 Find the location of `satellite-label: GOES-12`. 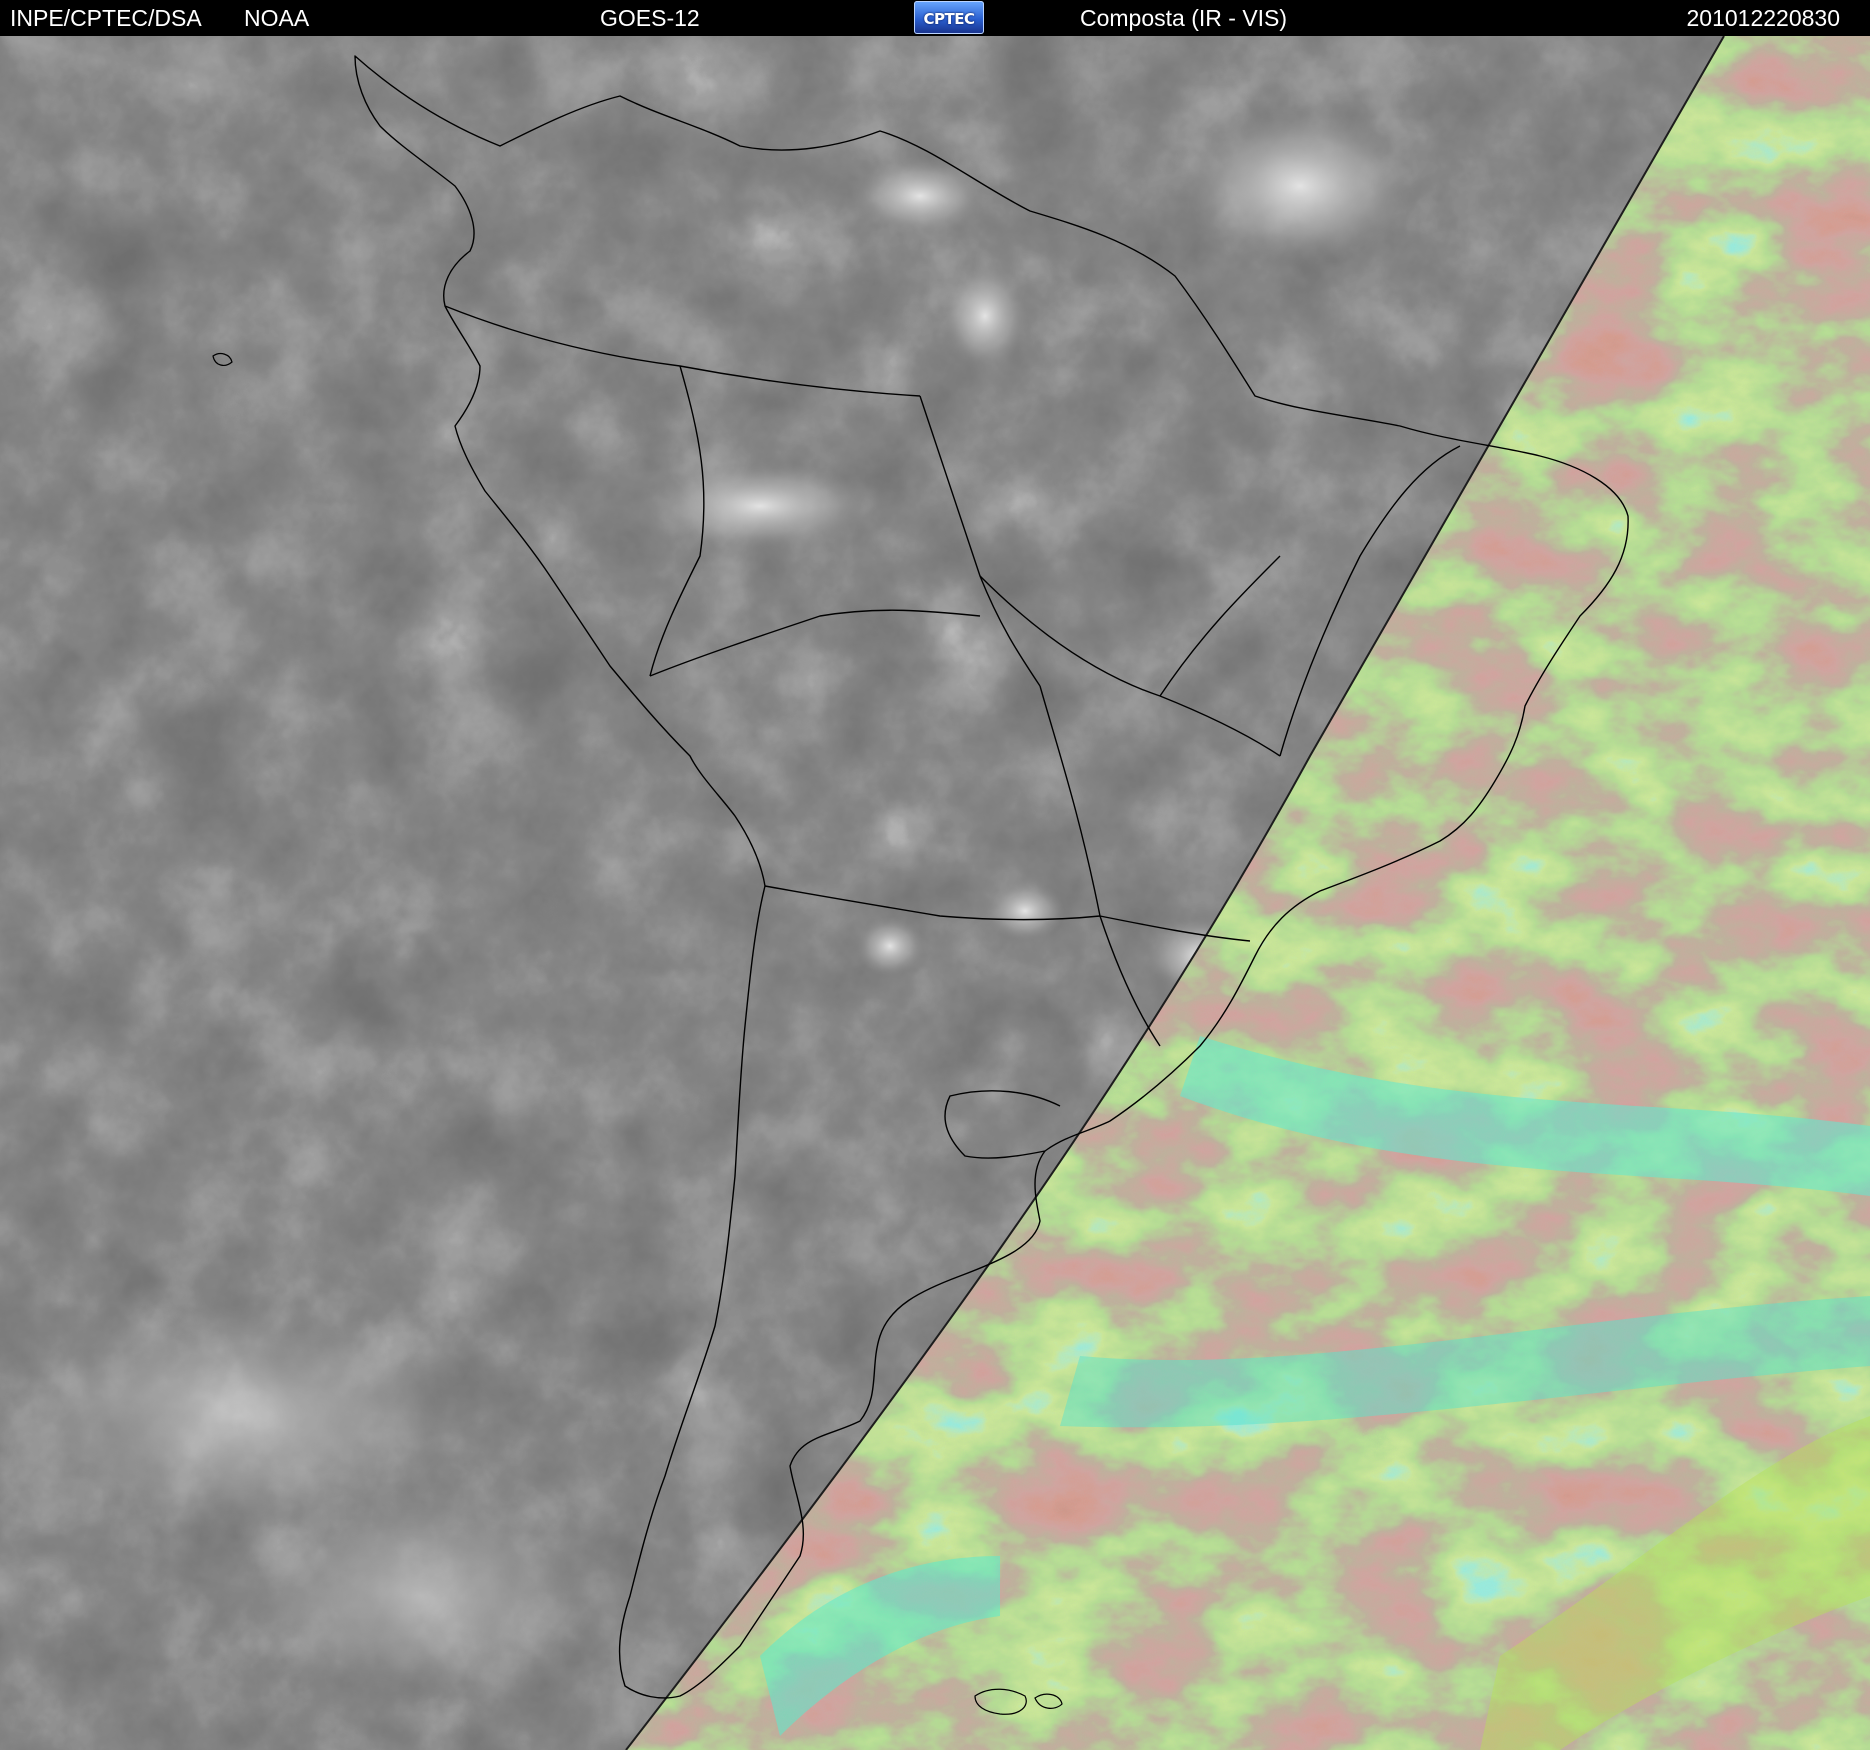

satellite-label: GOES-12 is located at coordinates (650, 18).